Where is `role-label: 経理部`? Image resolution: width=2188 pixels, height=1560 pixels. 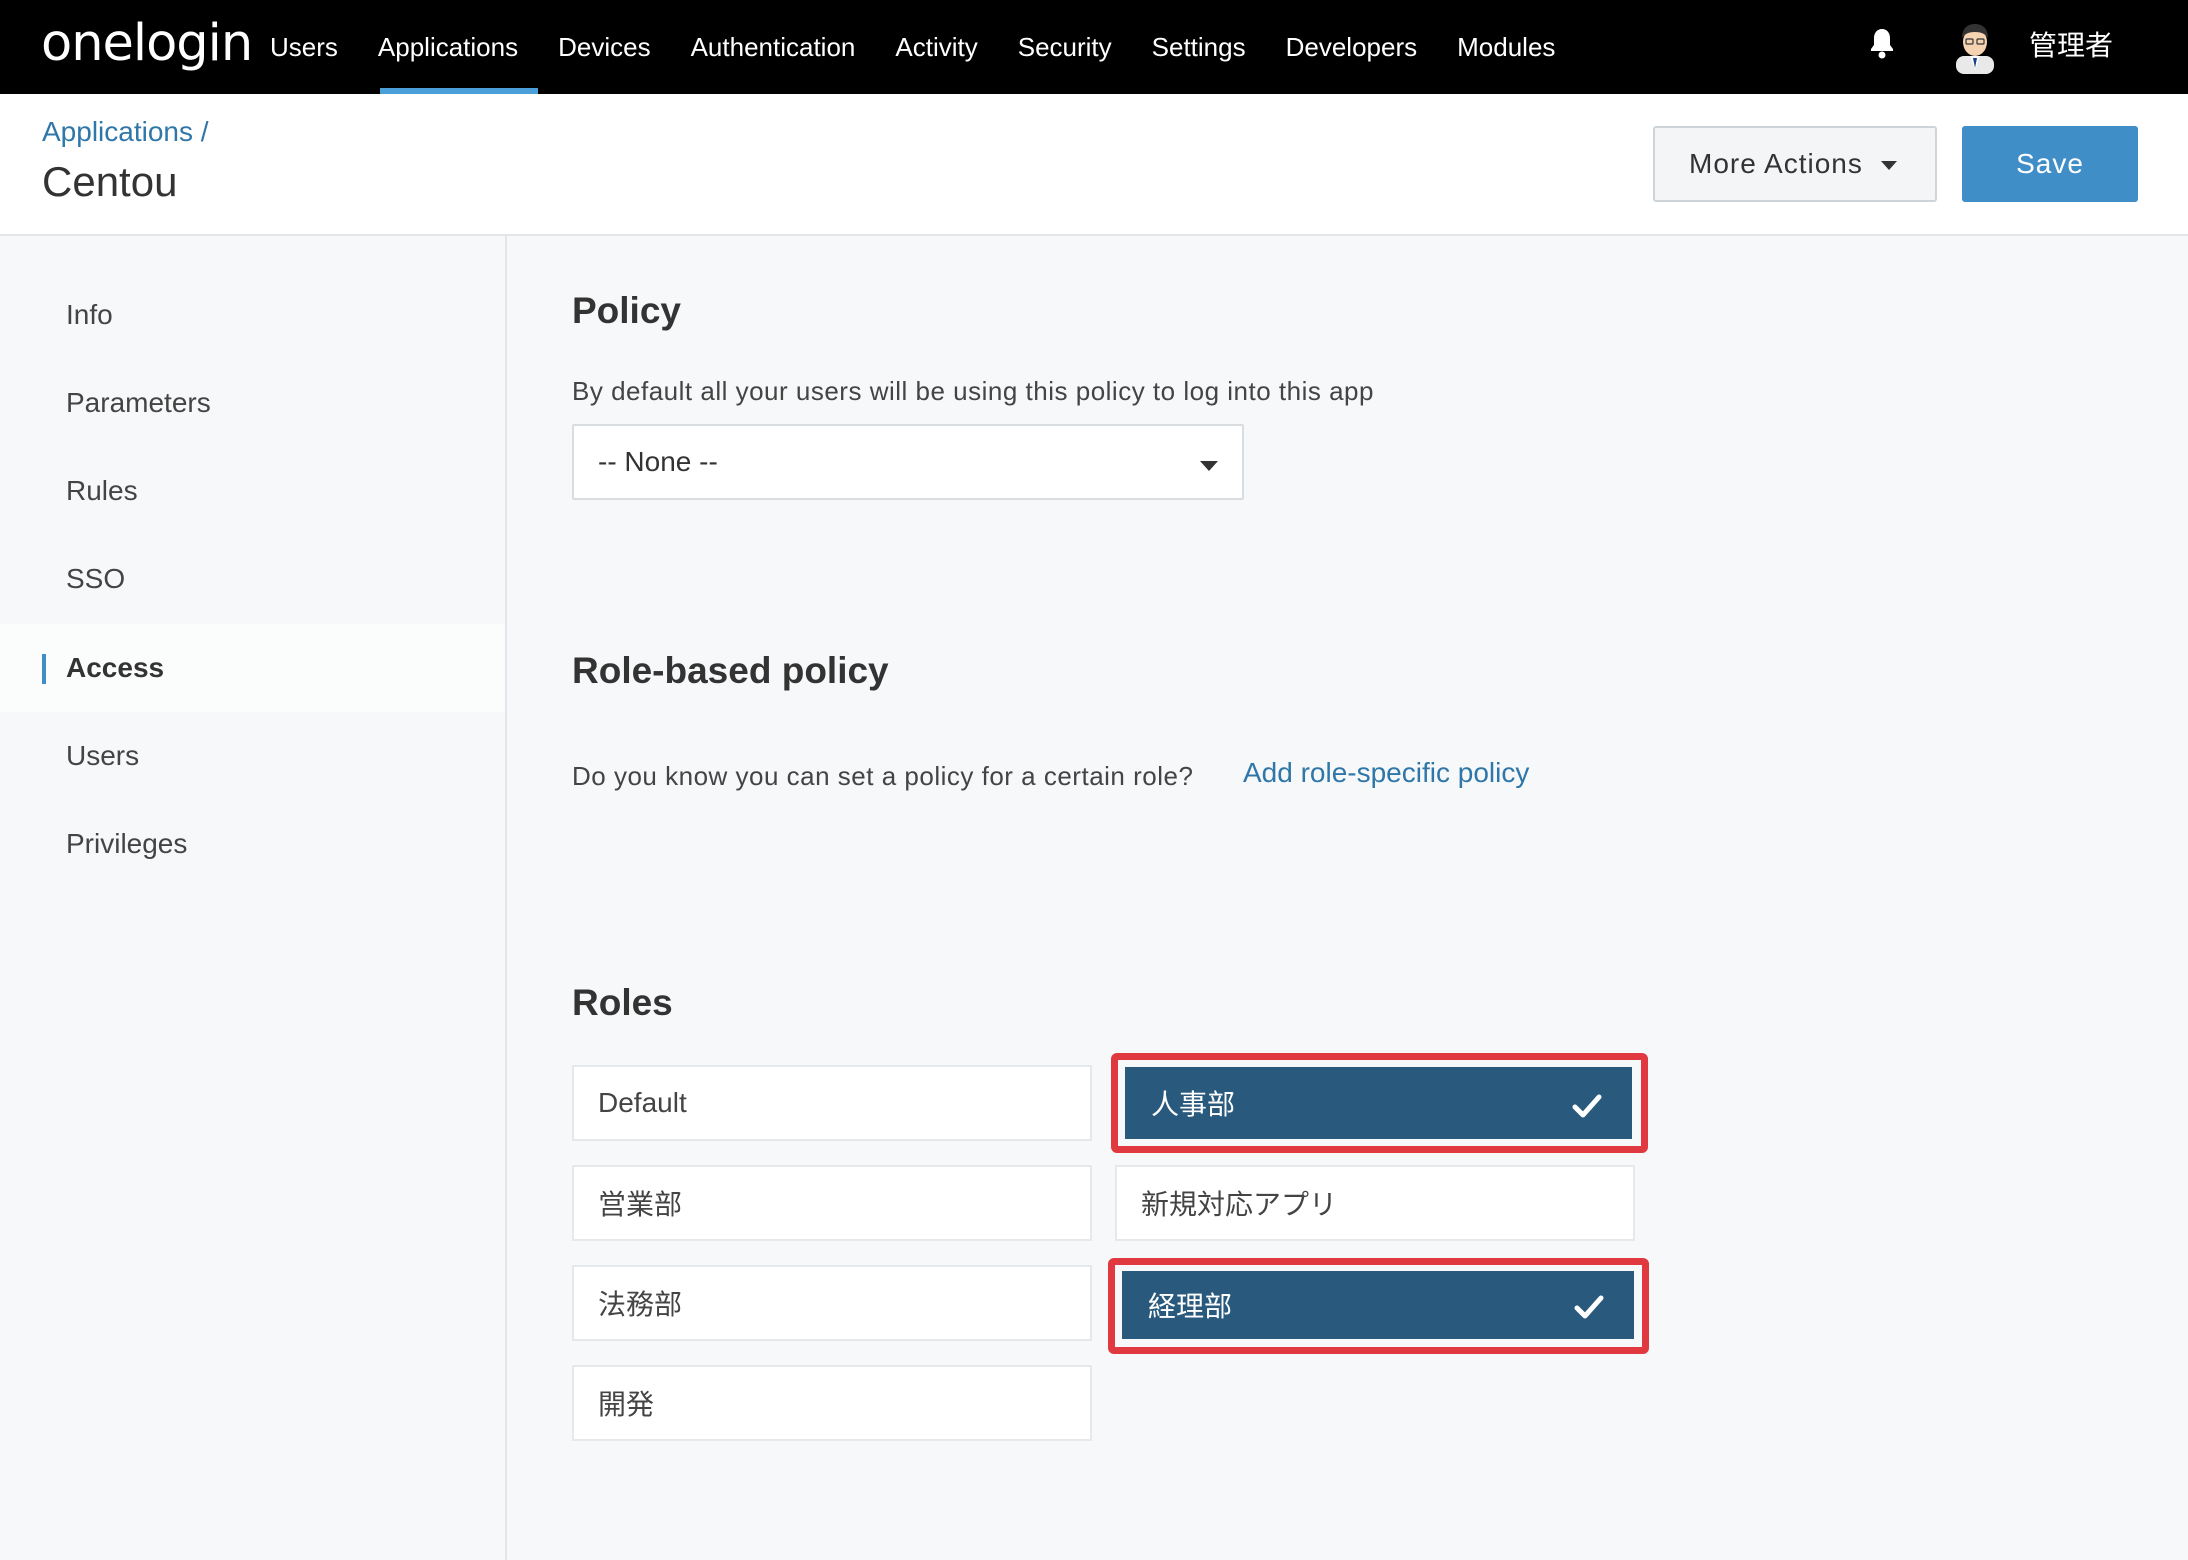 role-label: 経理部 is located at coordinates (1190, 1306).